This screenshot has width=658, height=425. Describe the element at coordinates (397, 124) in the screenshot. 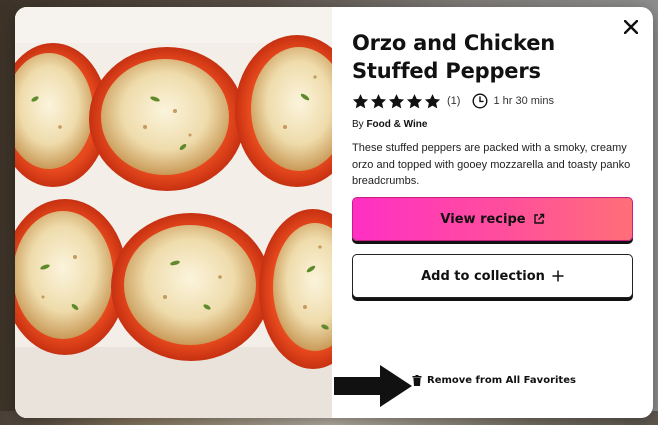

I see `recipe-source: Food & Wine` at that location.